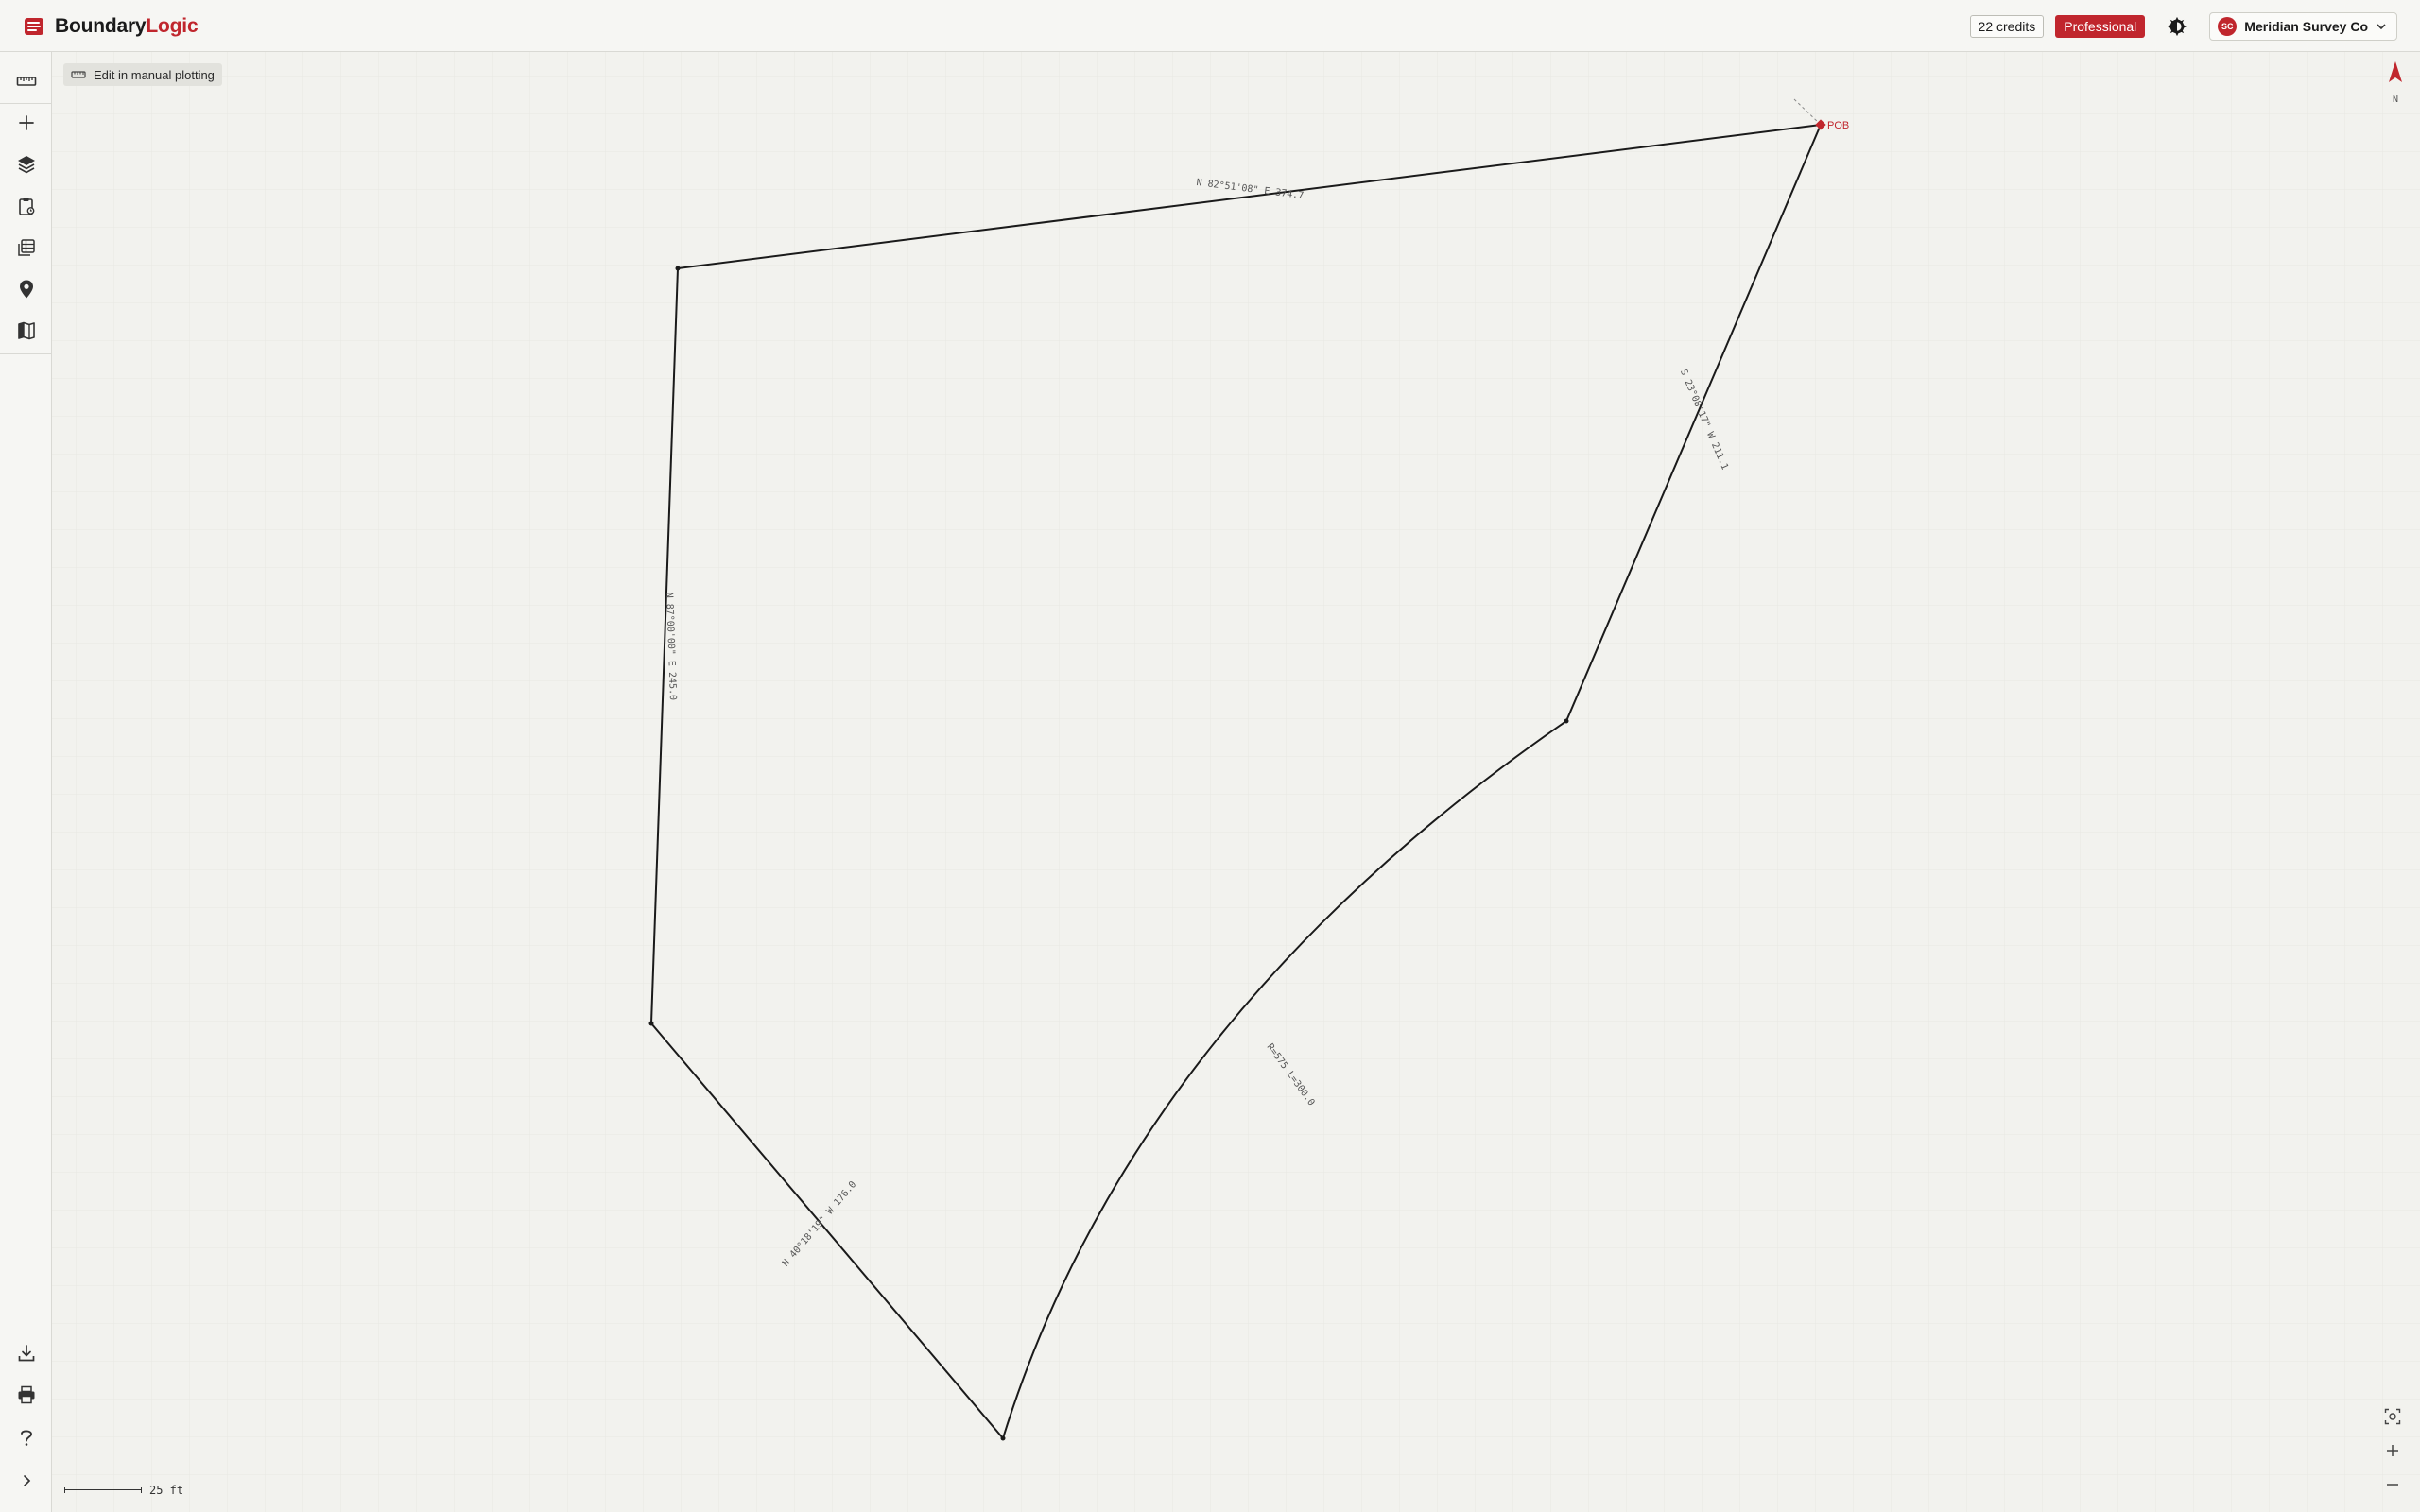 The width and height of the screenshot is (2420, 1512). I want to click on plus-icon, so click(26, 122).